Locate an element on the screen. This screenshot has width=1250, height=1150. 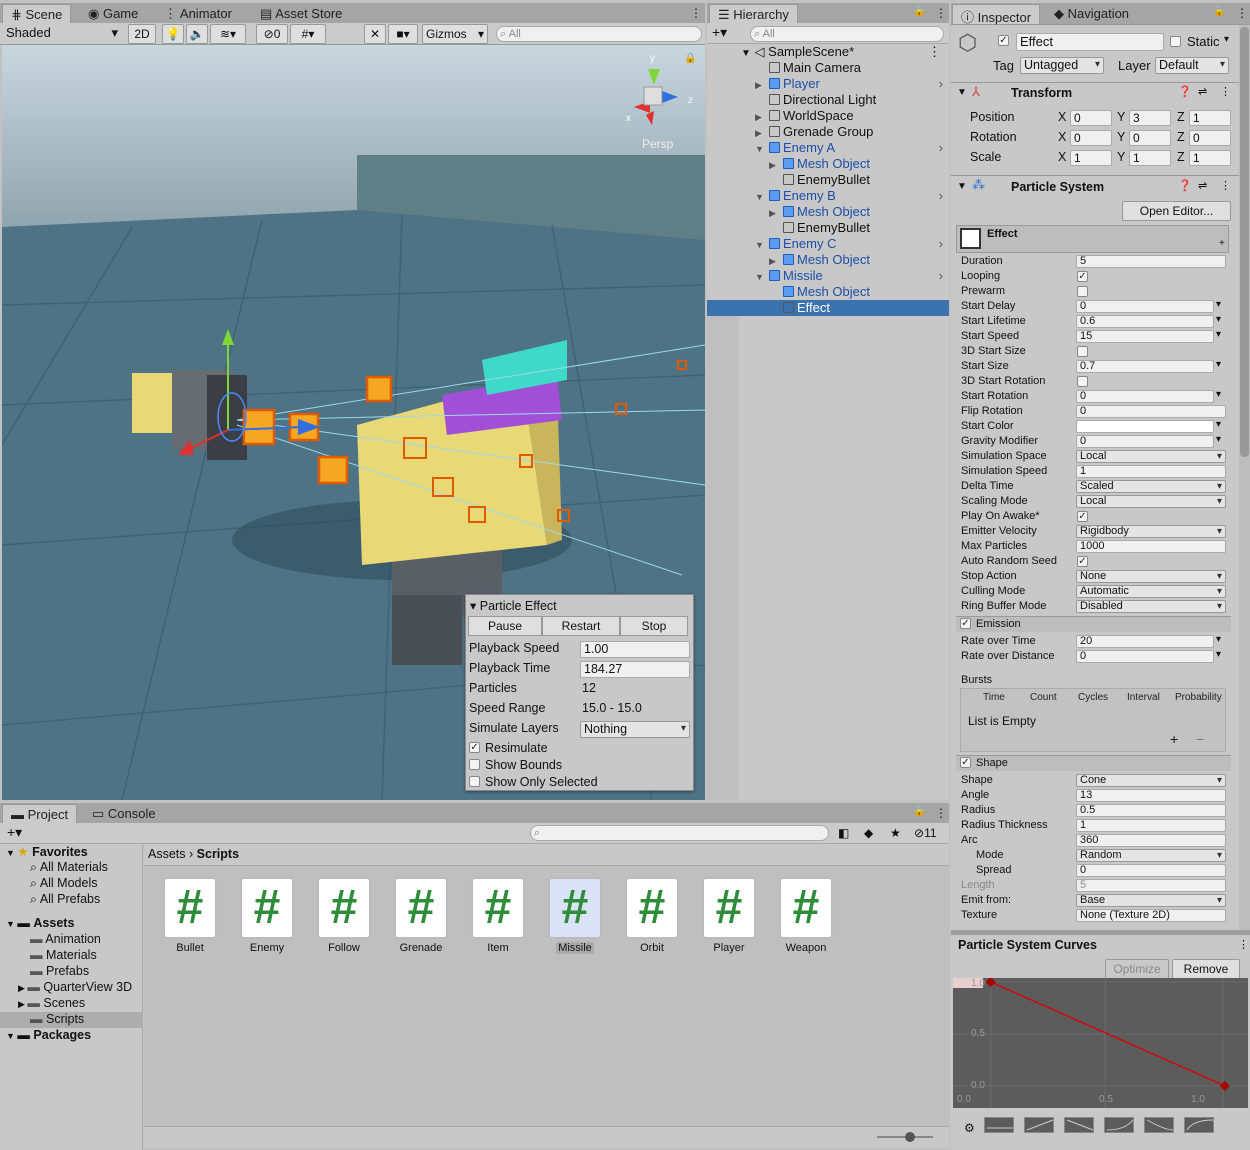
tab-scene: ⋕ Scene is located at coordinates (37, 14).